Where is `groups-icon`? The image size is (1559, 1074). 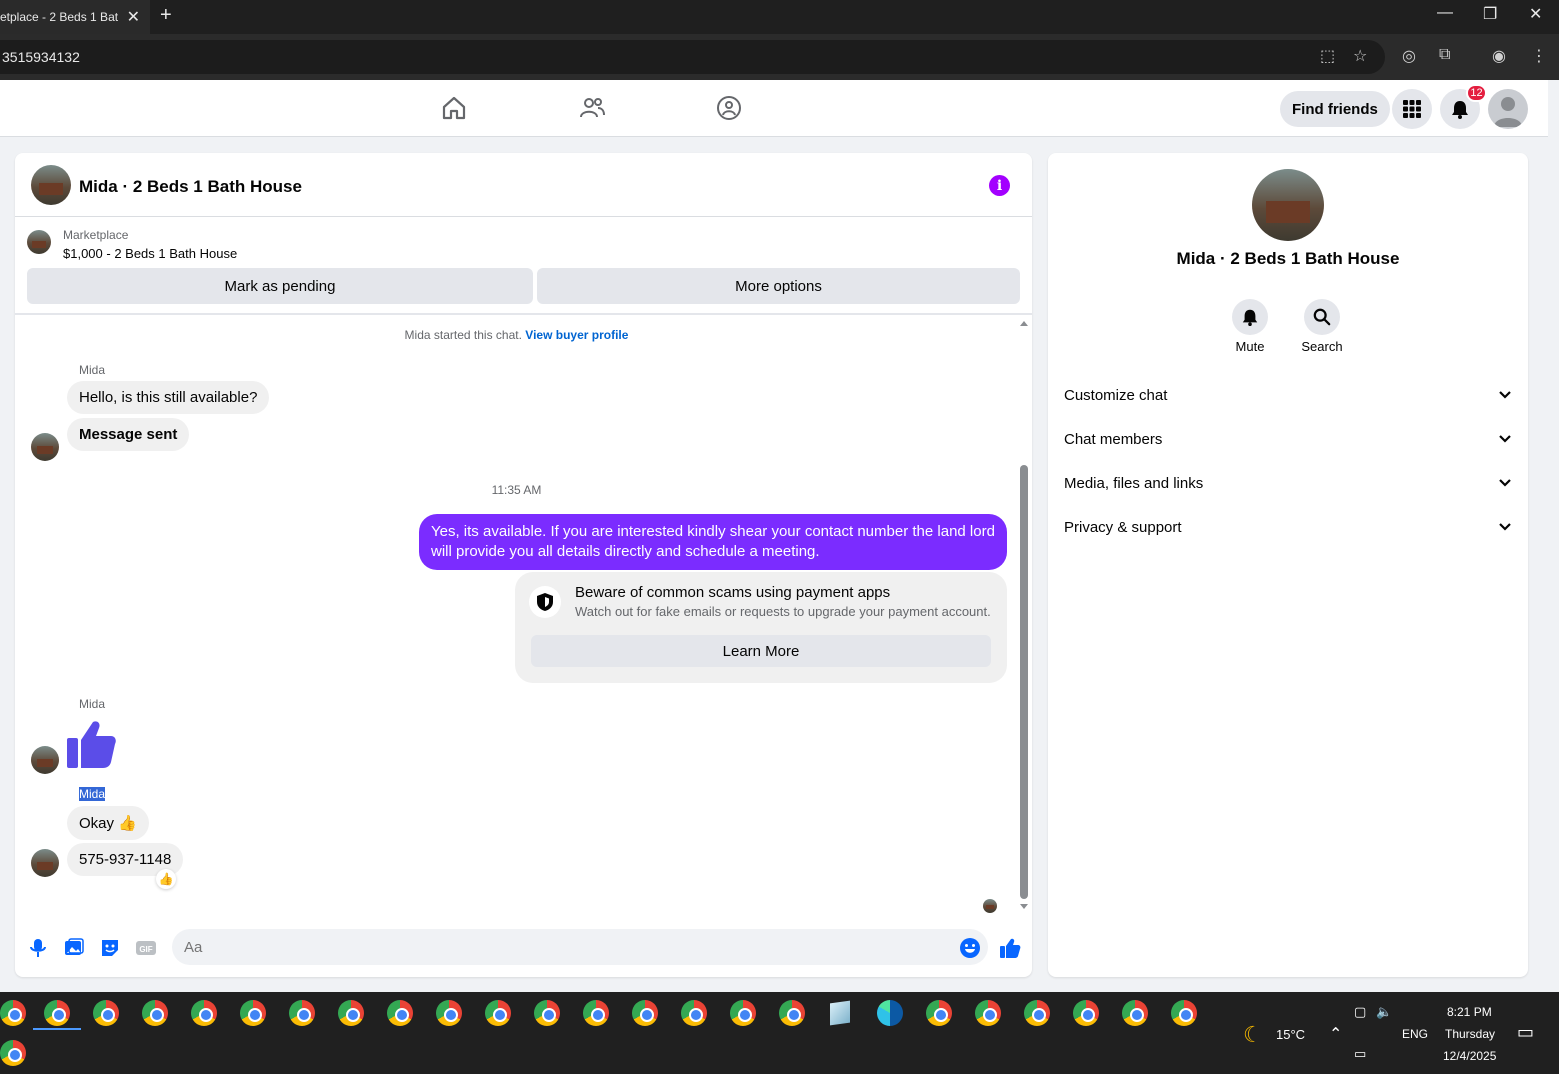 groups-icon is located at coordinates (729, 108).